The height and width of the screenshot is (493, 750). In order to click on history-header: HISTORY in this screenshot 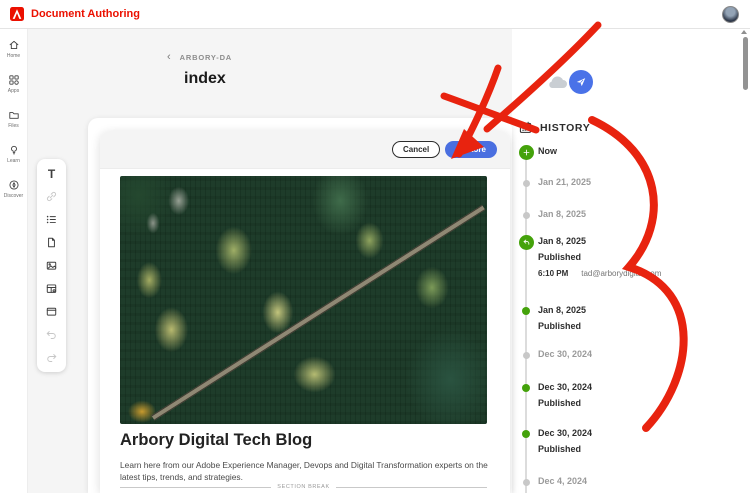, I will do `click(554, 127)`.